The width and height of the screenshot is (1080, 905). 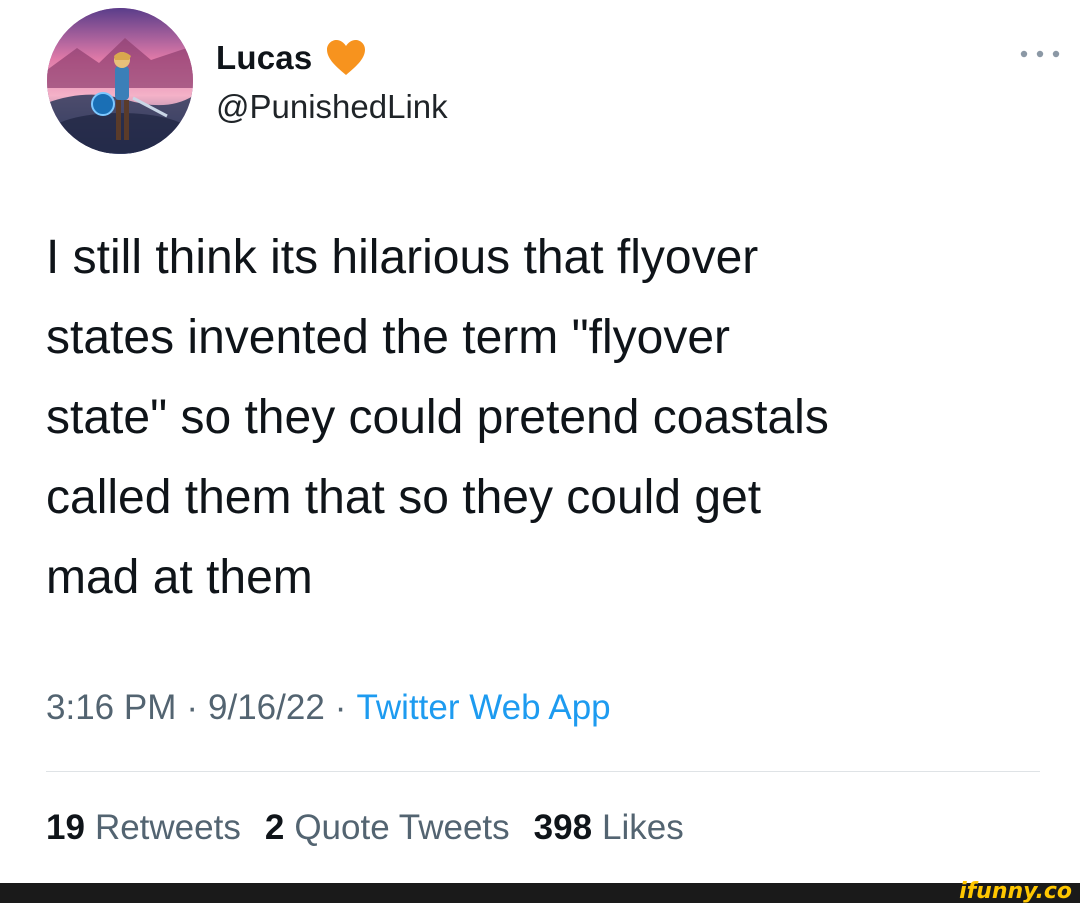 I want to click on quote-tweets-count: 2, so click(x=274, y=827).